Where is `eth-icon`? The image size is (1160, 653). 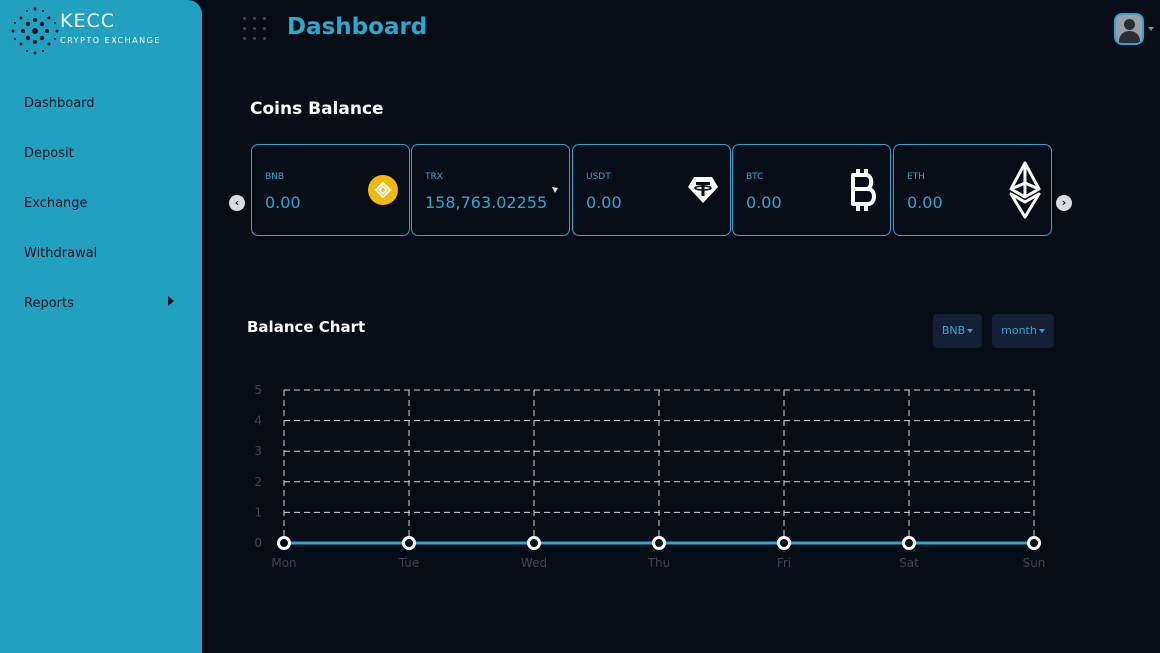
eth-icon is located at coordinates (1025, 190).